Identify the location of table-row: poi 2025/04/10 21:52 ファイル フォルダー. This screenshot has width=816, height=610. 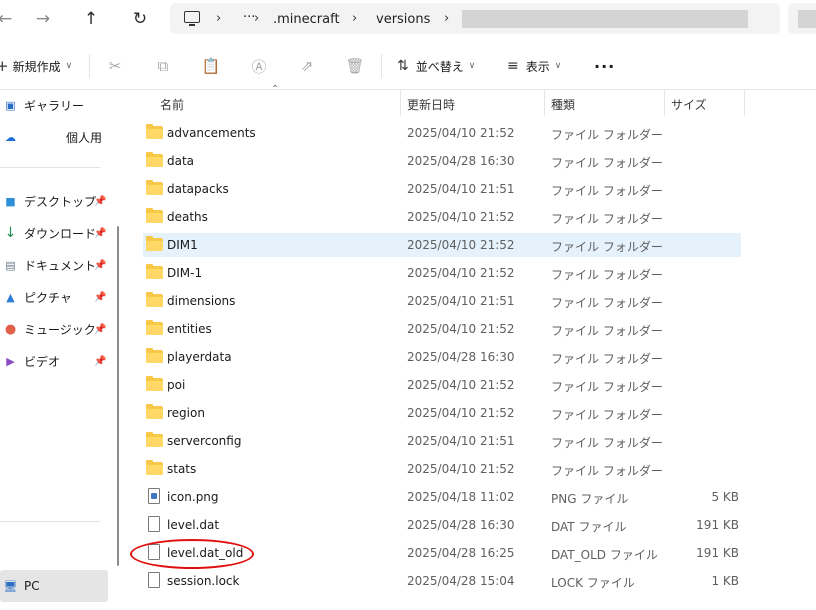
(442, 385).